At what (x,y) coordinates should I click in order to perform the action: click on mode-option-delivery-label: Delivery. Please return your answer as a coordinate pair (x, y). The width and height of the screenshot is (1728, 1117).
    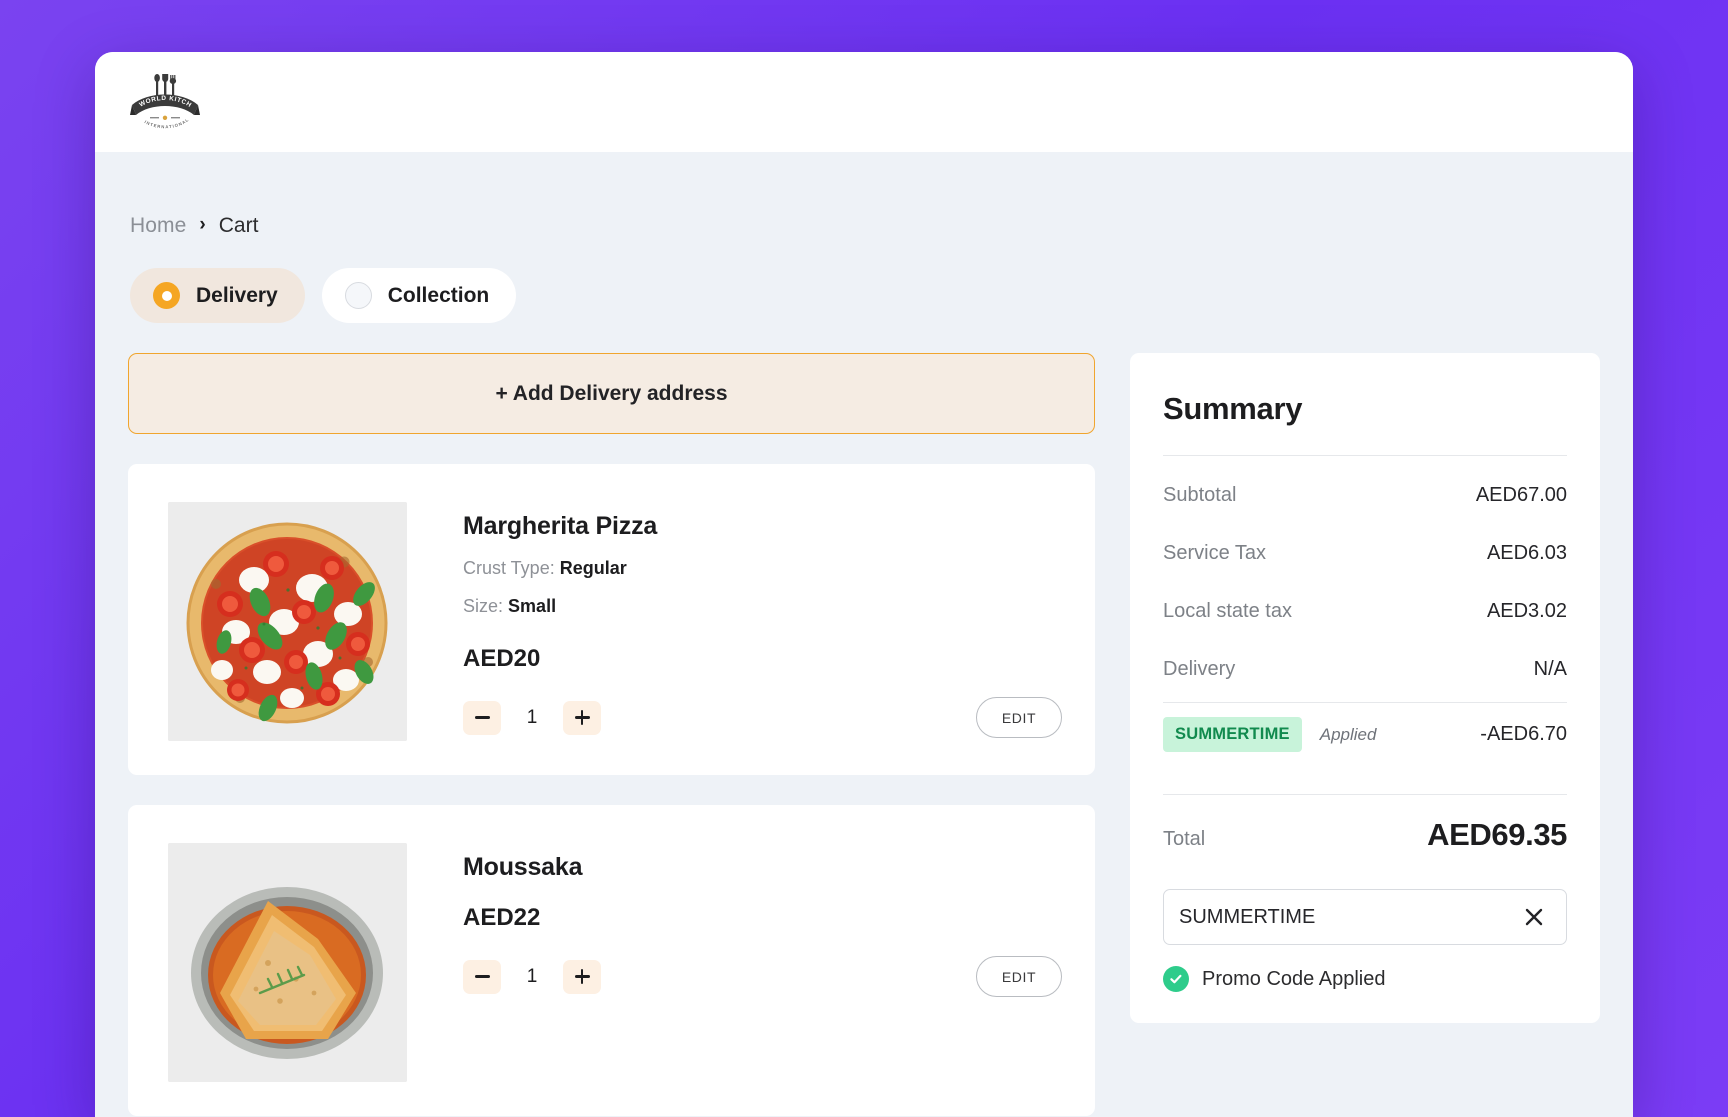
    Looking at the image, I should click on (237, 295).